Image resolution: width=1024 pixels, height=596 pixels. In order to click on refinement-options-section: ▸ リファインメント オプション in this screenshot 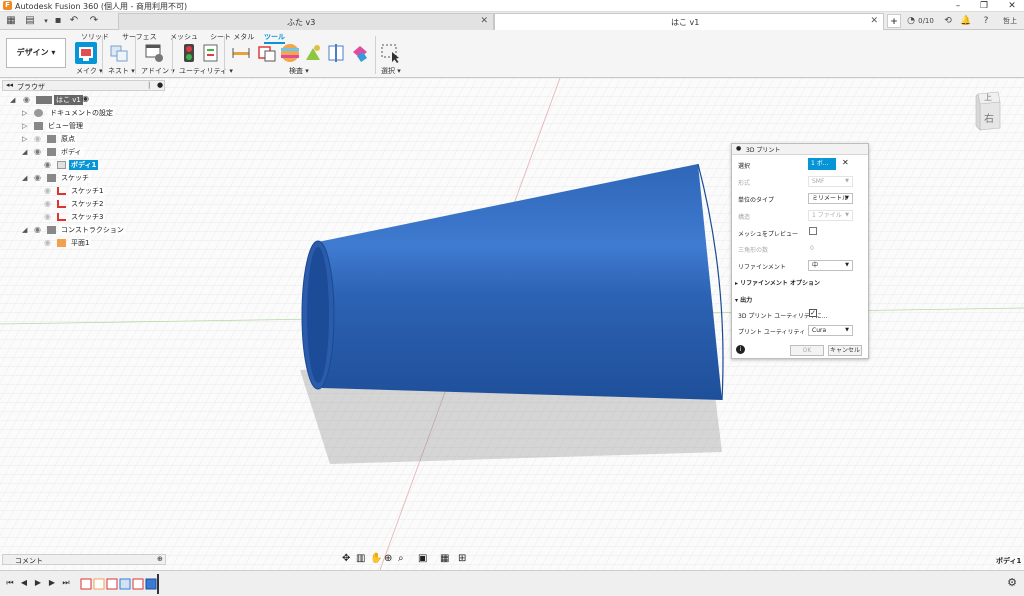, I will do `click(777, 282)`.